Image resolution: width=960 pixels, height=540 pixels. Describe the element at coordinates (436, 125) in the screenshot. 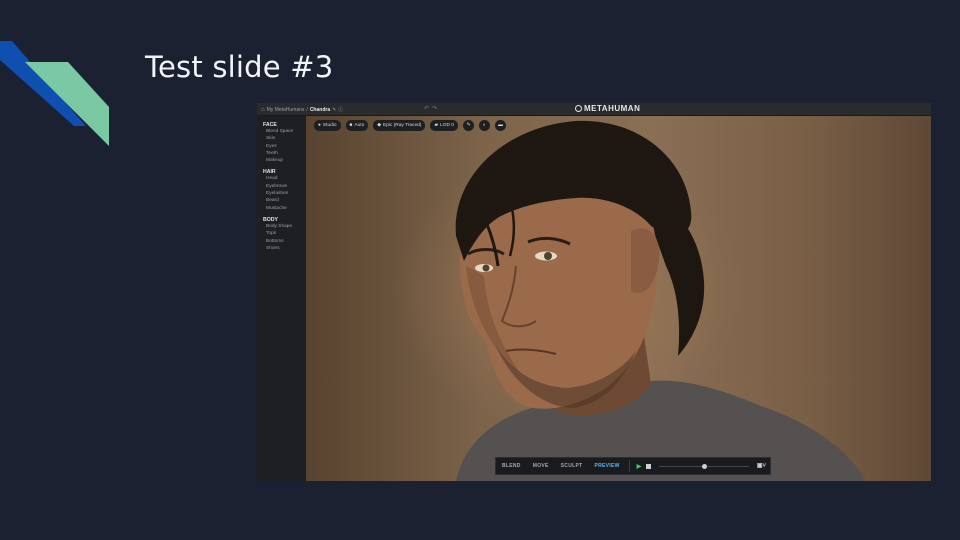

I see `lod-icon: ▰` at that location.